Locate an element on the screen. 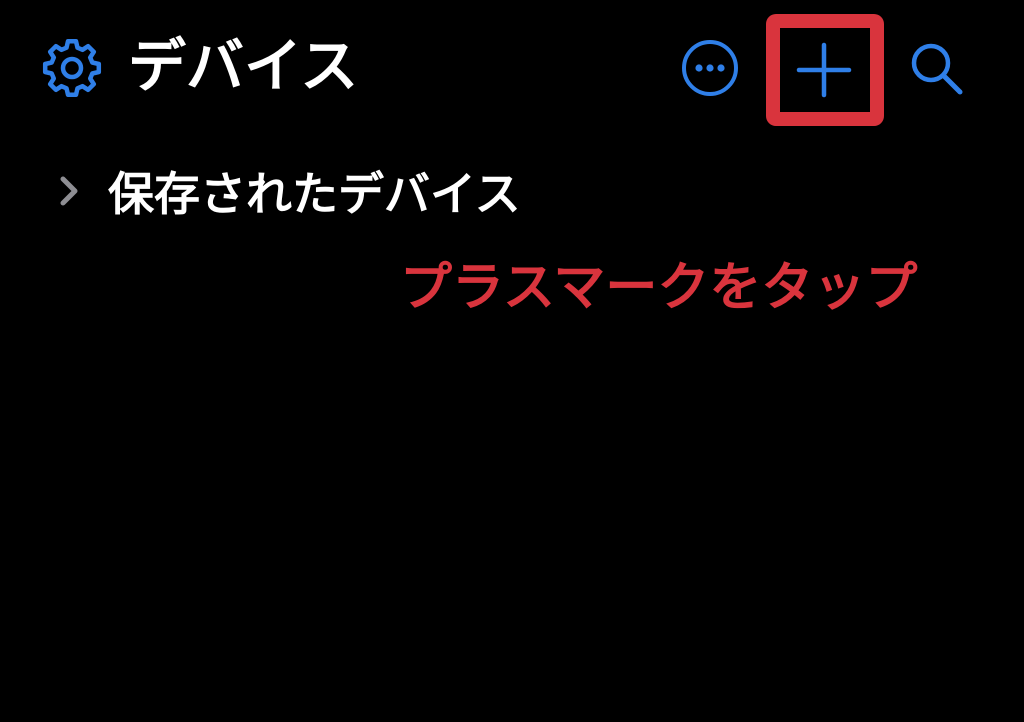 This screenshot has width=1024, height=722. more-options-button is located at coordinates (710, 68).